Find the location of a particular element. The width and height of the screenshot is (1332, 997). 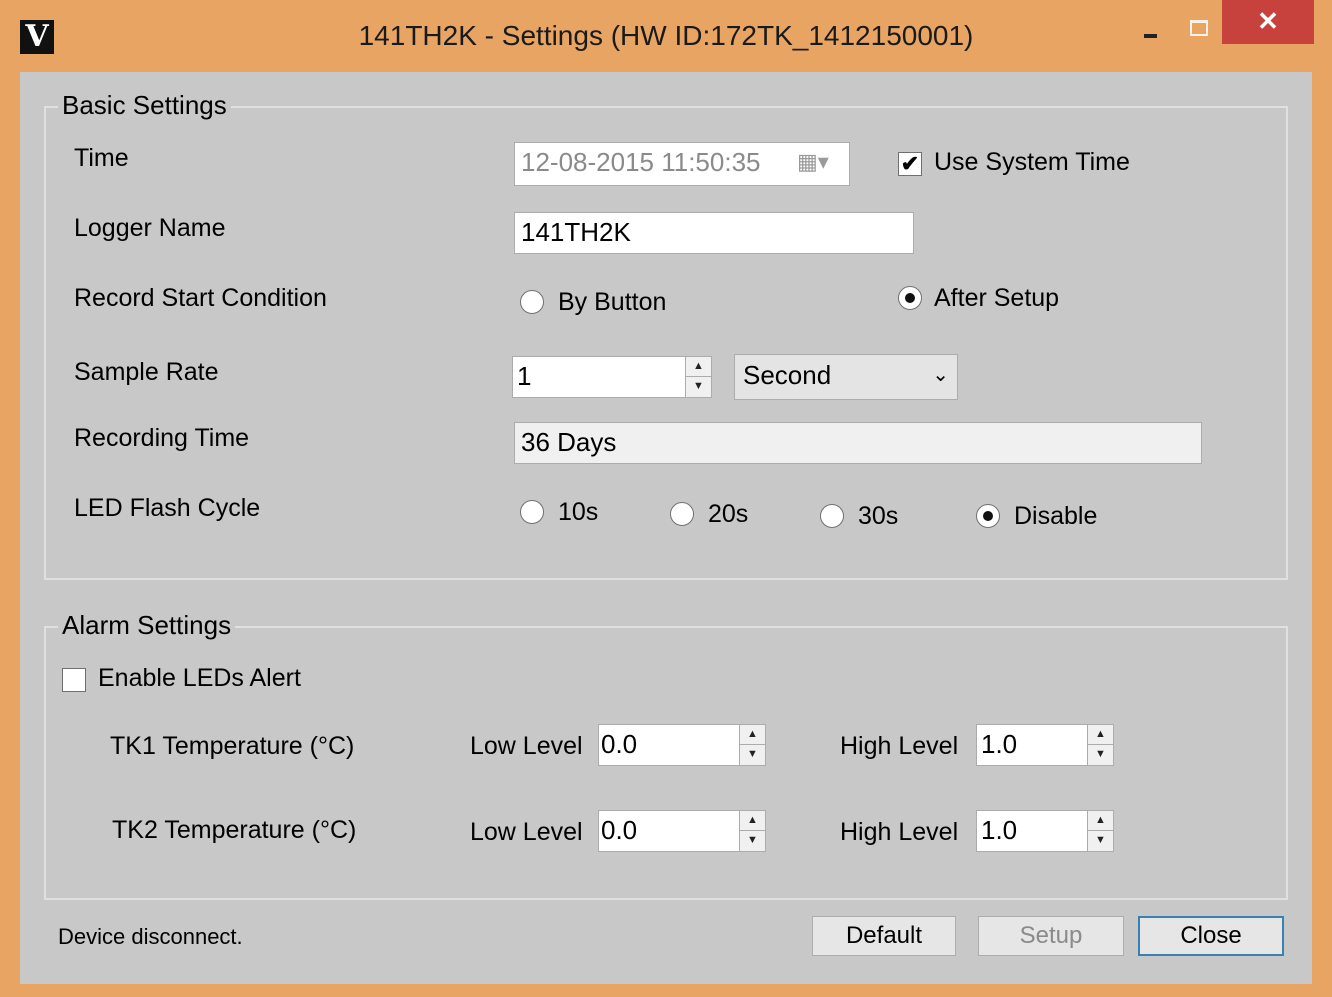

alarm-settings-title: Alarm Settings is located at coordinates (147, 625).